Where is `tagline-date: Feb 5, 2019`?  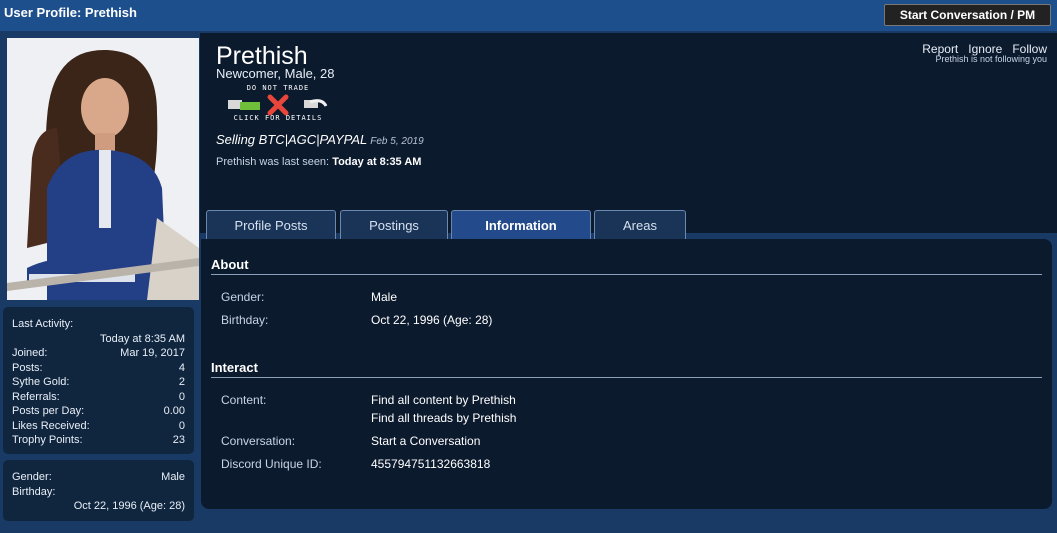
tagline-date: Feb 5, 2019 is located at coordinates (397, 141).